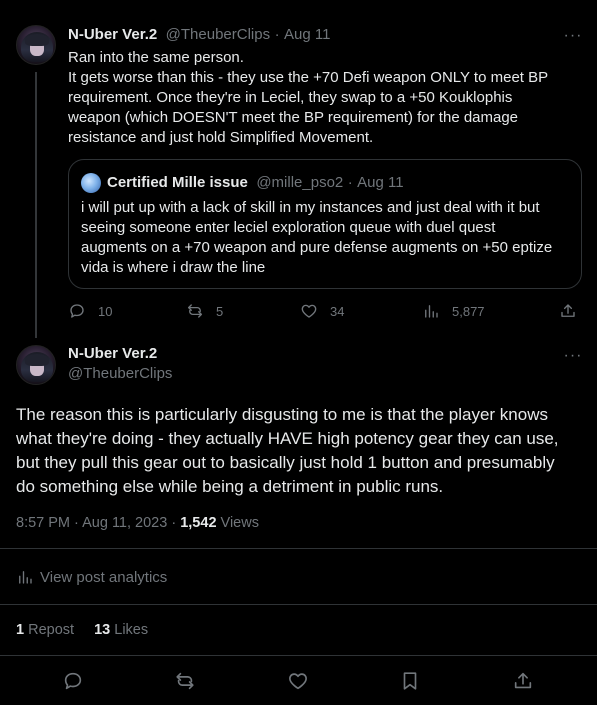  I want to click on like-button: 34, so click(322, 311).